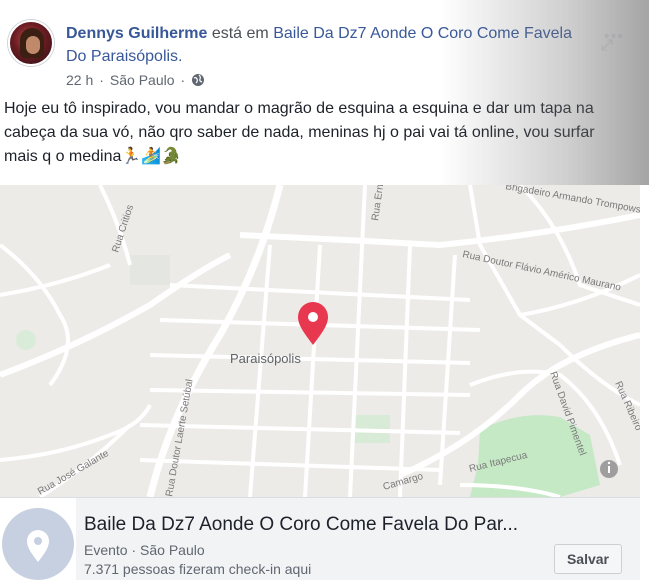 The width and height of the screenshot is (649, 580). Describe the element at coordinates (79, 80) in the screenshot. I see `post-time: 22 h` at that location.